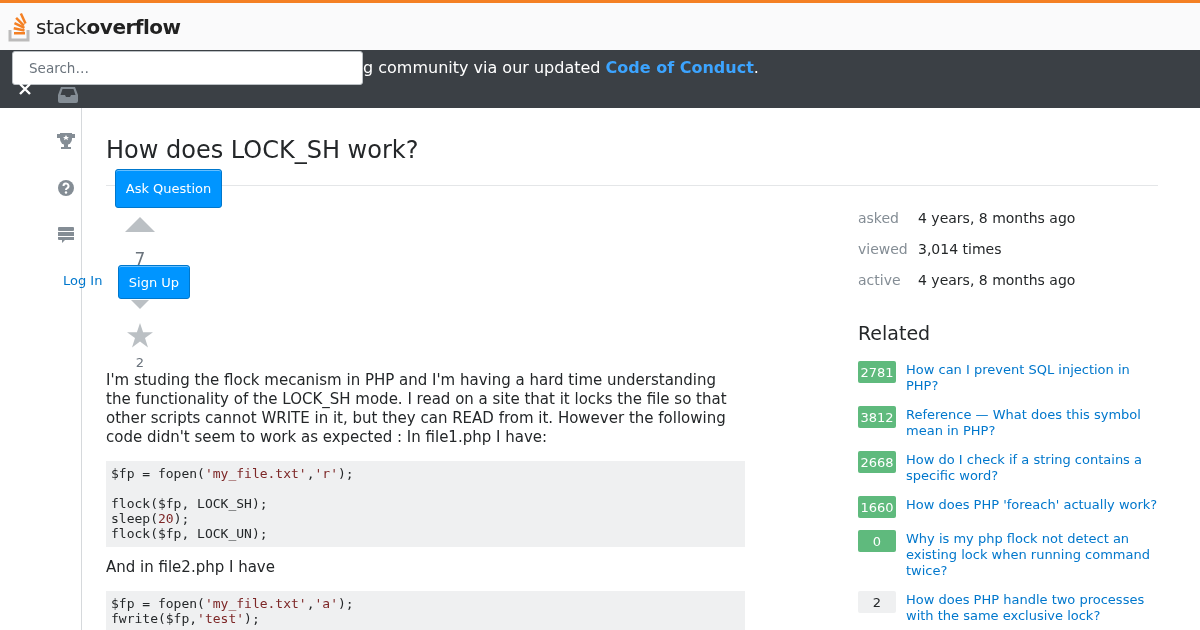 Image resolution: width=1200 pixels, height=630 pixels. Describe the element at coordinates (68, 94) in the screenshot. I see `inbox-icon` at that location.